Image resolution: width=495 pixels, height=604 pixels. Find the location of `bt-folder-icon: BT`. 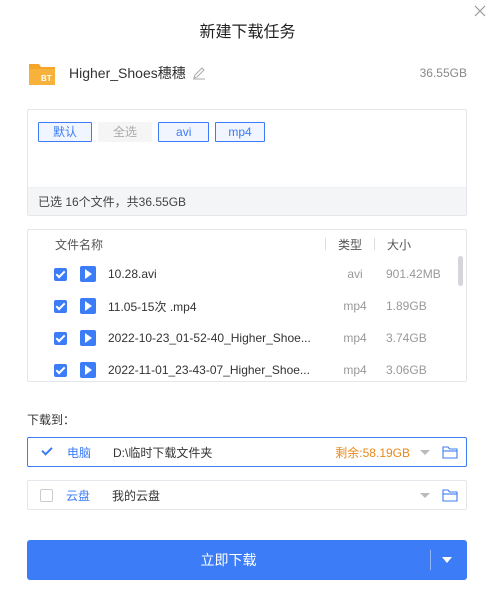

bt-folder-icon: BT is located at coordinates (42, 73).